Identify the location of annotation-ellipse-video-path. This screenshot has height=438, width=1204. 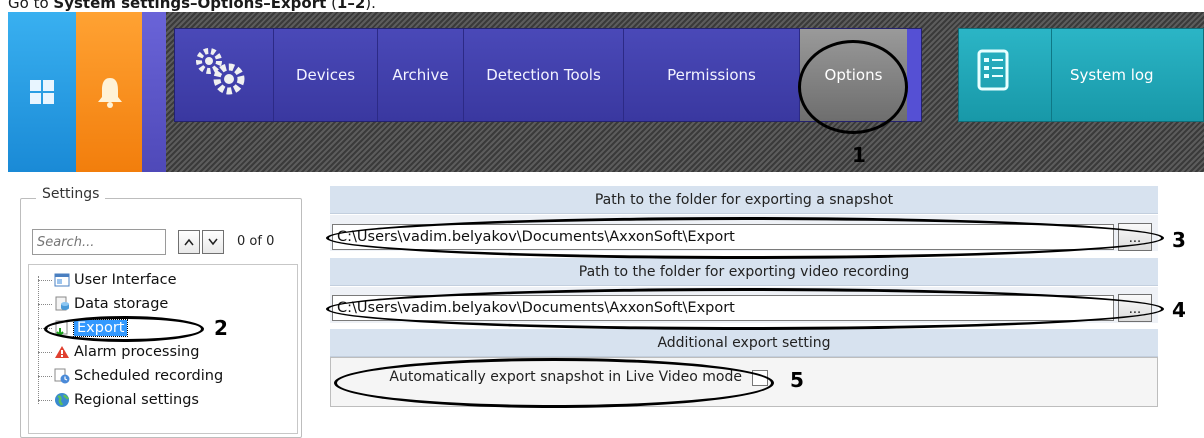
(745, 309).